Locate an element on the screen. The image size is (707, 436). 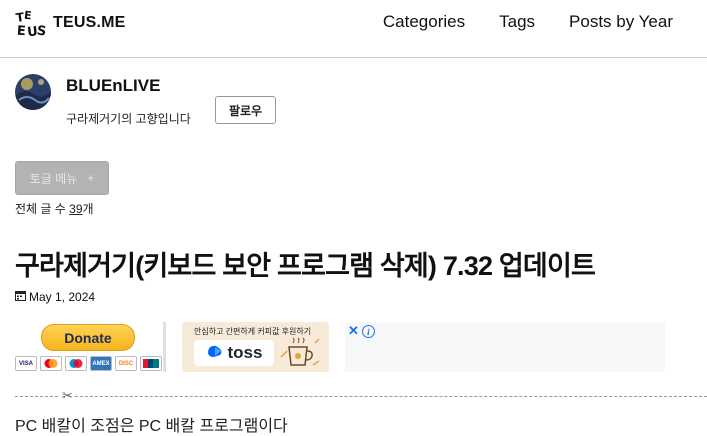
profile-description: 구라제거기의 고향입니다 is located at coordinates (128, 119).